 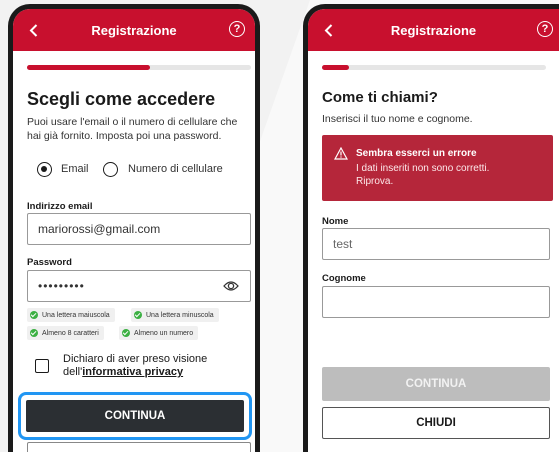 I want to click on password-label: Password, so click(x=49, y=262).